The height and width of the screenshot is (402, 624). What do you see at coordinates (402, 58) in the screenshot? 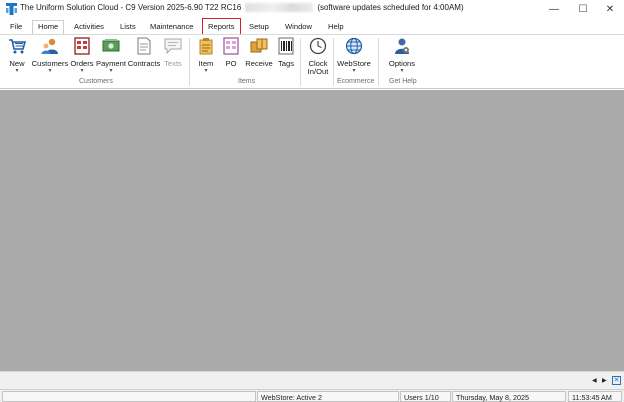
I see `options-button: Options ▾` at bounding box center [402, 58].